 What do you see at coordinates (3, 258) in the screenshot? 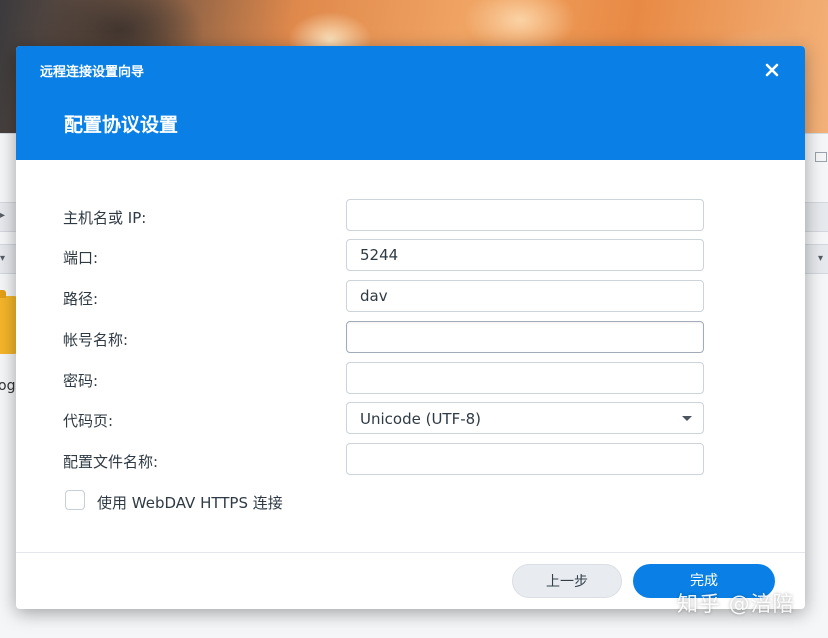
I see `background-dropdown-icon: ▾` at bounding box center [3, 258].